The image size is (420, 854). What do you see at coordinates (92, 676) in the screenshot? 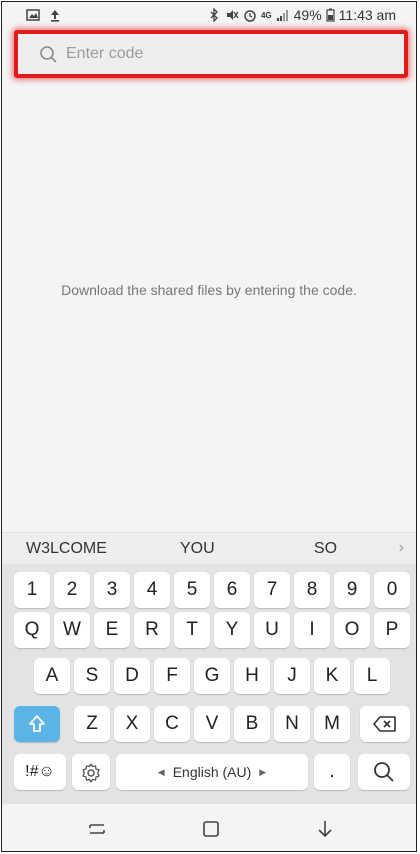
I see `key-s: S` at bounding box center [92, 676].